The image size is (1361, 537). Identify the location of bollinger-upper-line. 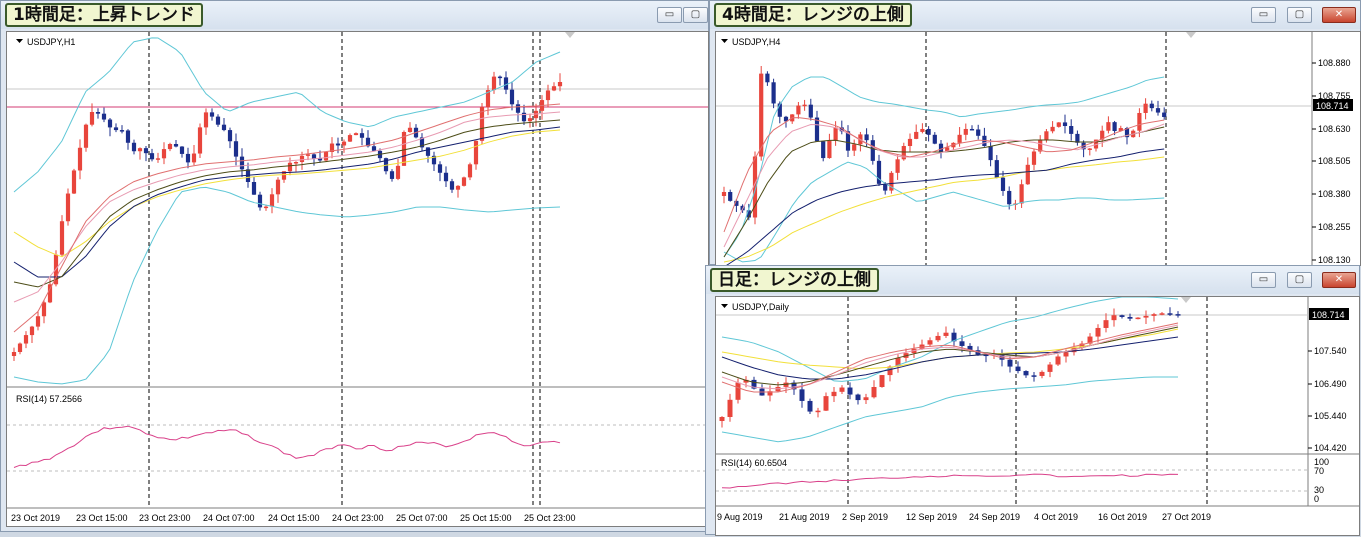
(944, 167).